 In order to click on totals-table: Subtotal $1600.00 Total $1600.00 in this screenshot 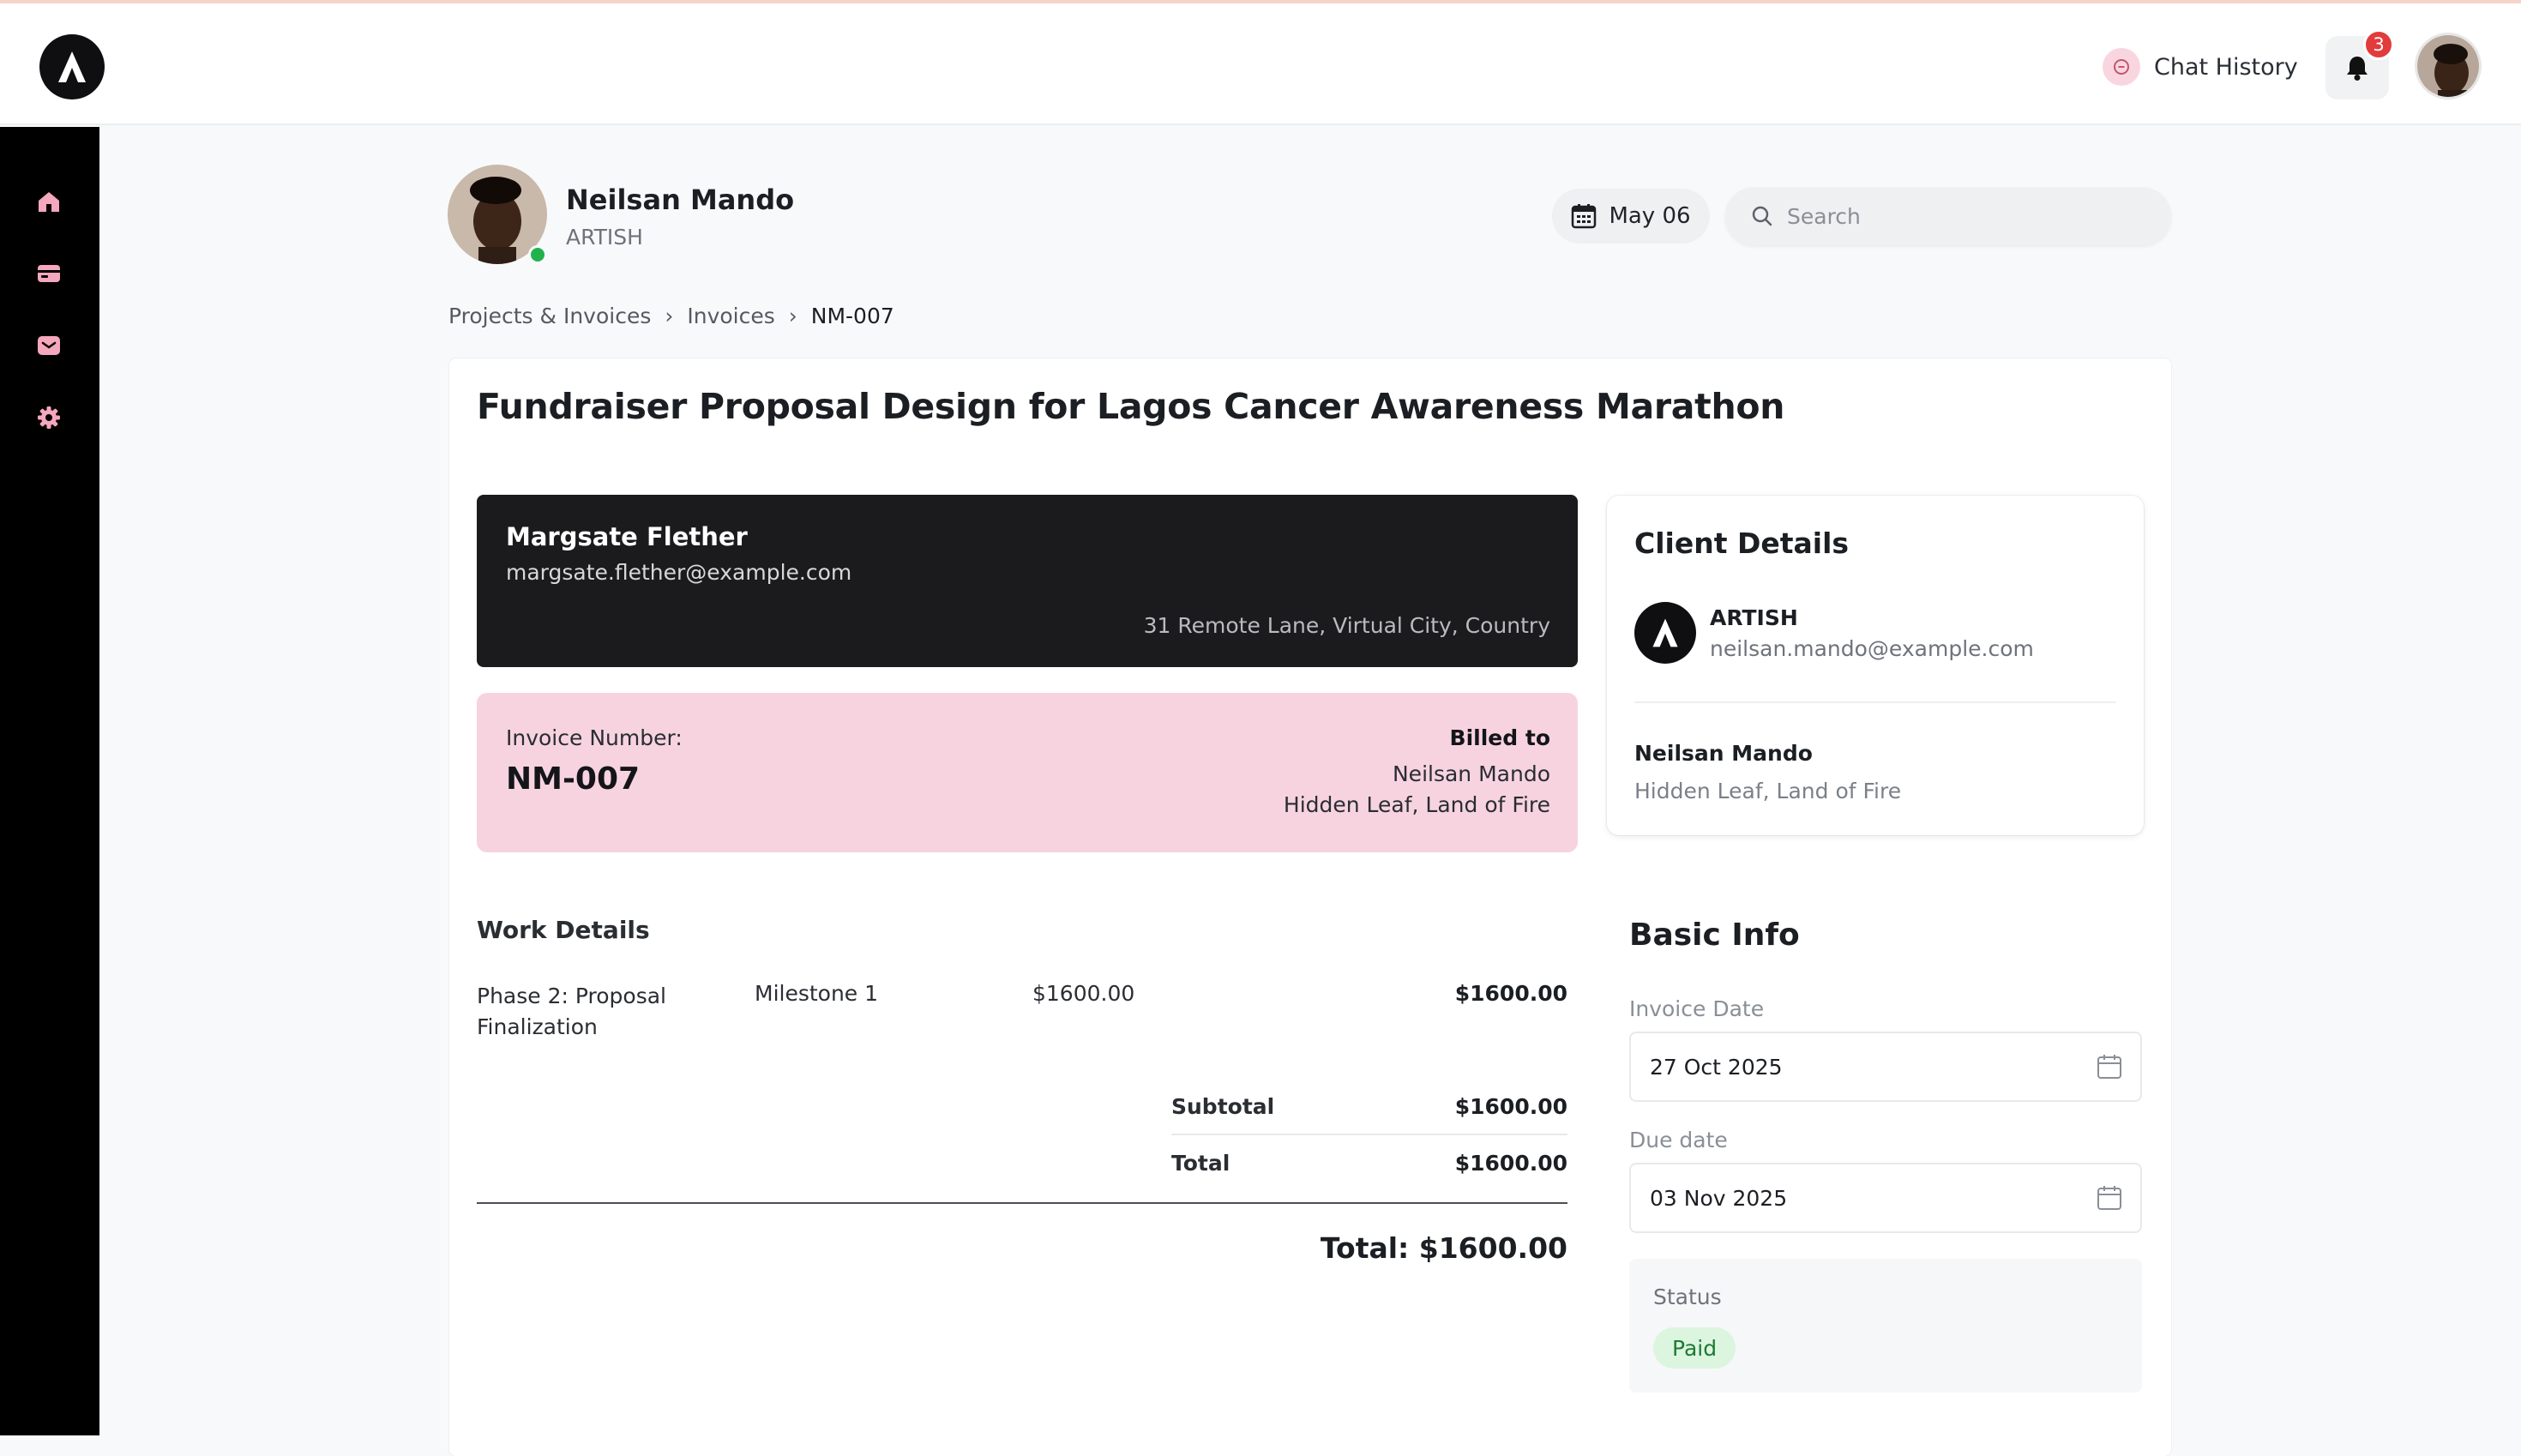, I will do `click(1369, 1143)`.